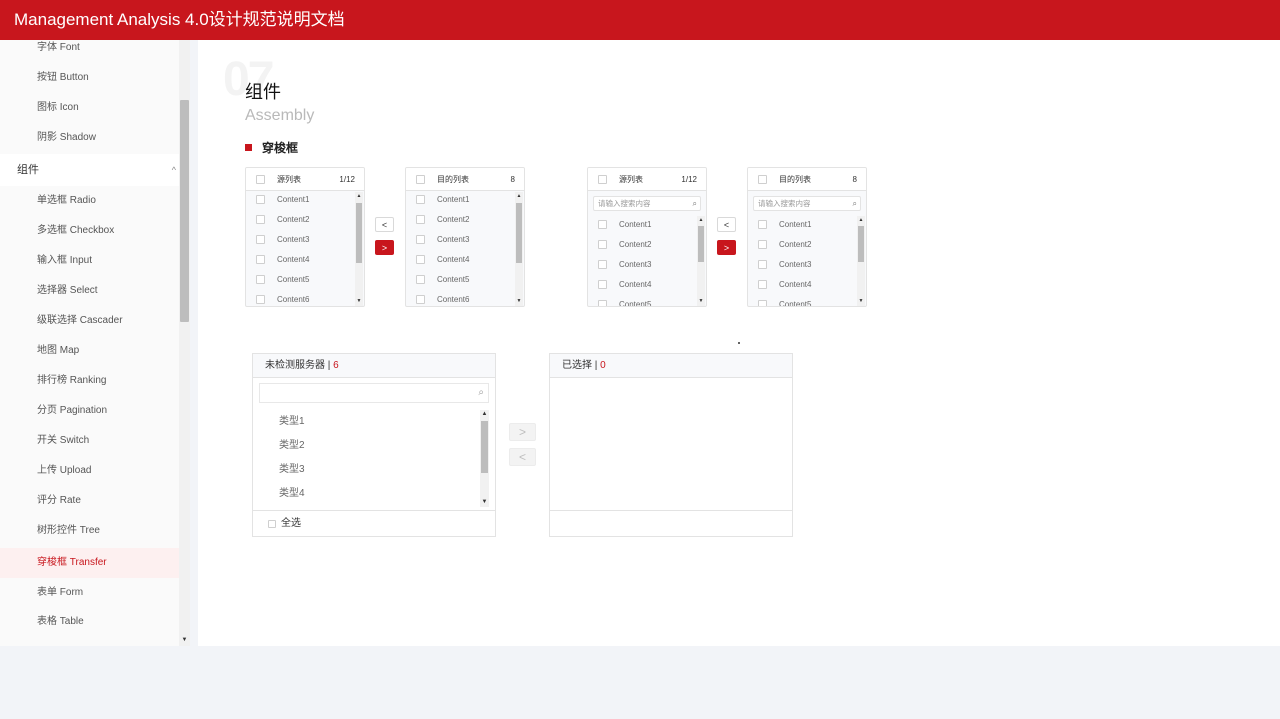 This screenshot has width=1280, height=719. Describe the element at coordinates (89, 622) in the screenshot. I see `sidebar-item-table: 表格 Table` at that location.